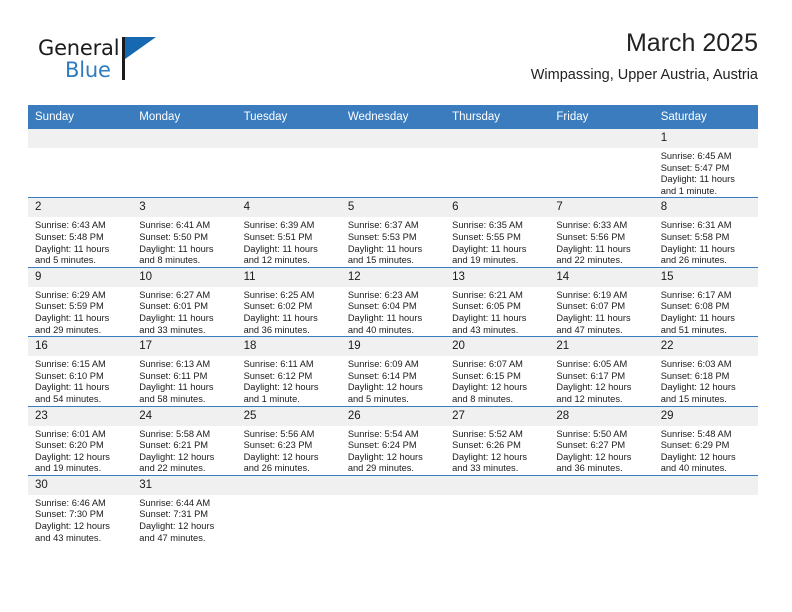 The image size is (792, 612). What do you see at coordinates (382, 306) in the screenshot?
I see `sunset-time: Sunset: 6:04 PM` at bounding box center [382, 306].